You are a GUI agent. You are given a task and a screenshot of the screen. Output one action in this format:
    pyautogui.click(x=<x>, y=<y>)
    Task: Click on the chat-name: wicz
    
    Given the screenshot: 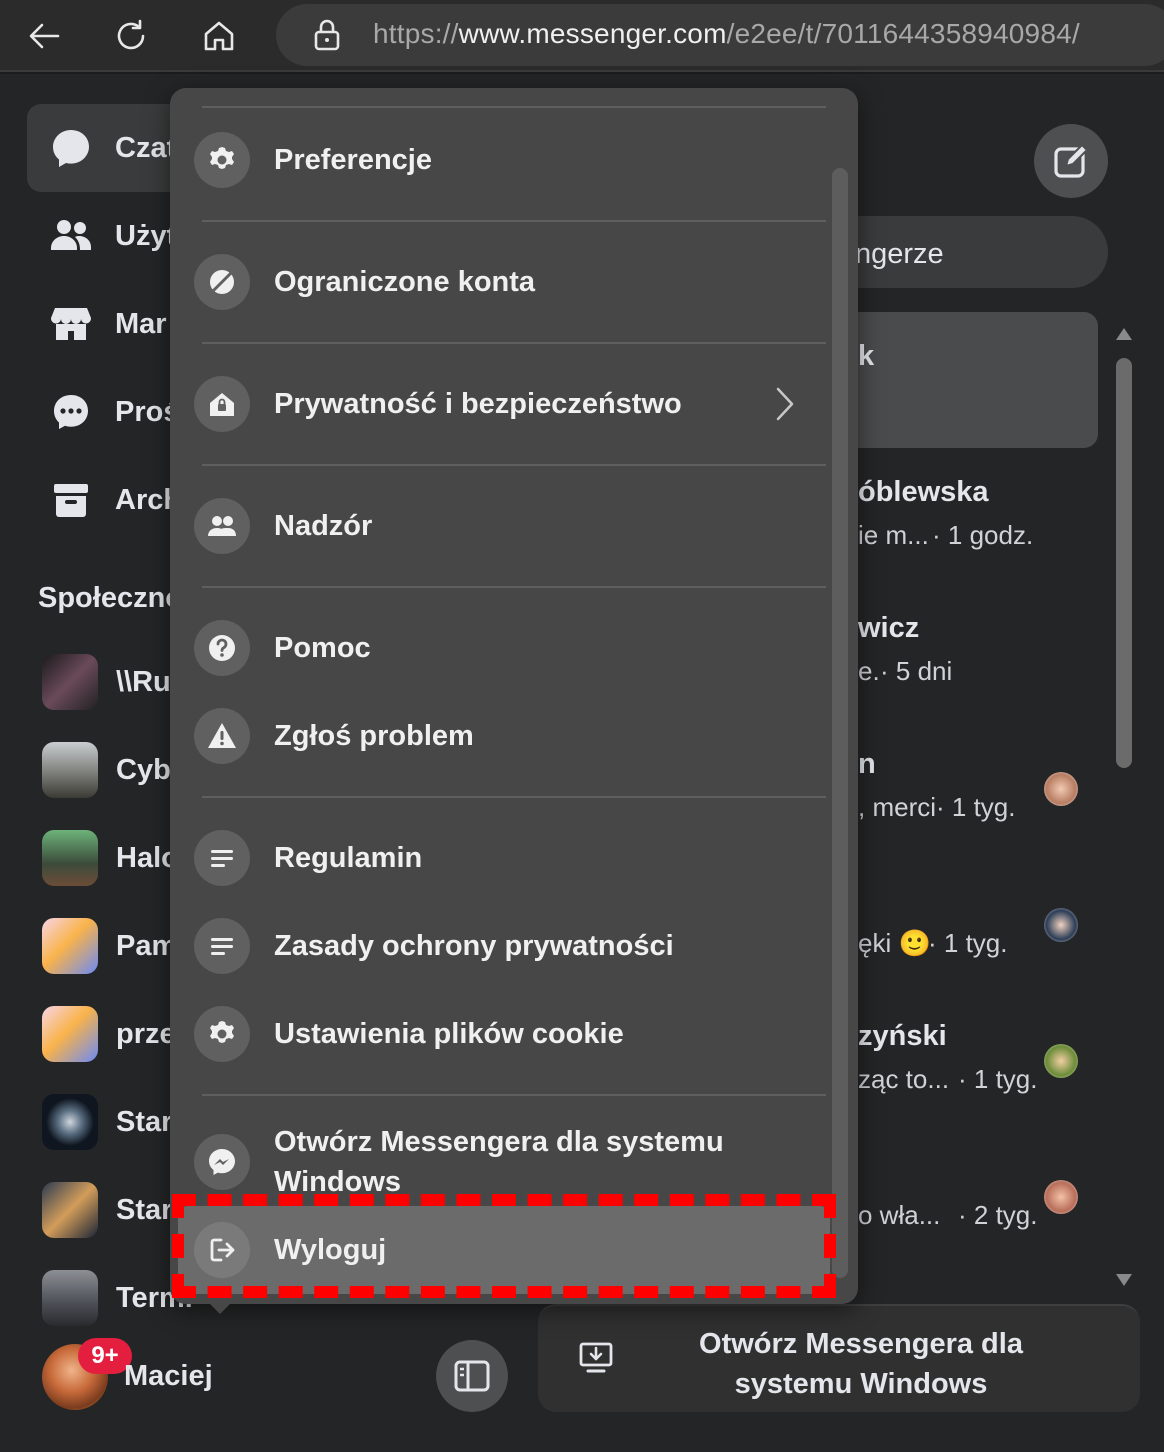 What is the action you would take?
    pyautogui.click(x=888, y=628)
    